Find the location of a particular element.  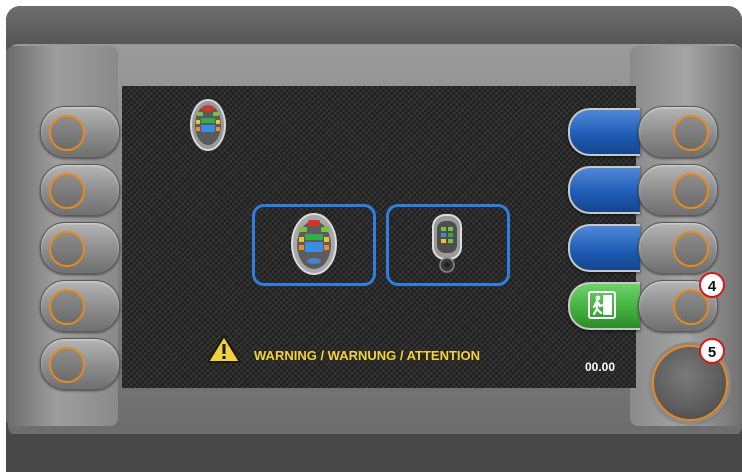

option-joystick-control is located at coordinates (448, 245).